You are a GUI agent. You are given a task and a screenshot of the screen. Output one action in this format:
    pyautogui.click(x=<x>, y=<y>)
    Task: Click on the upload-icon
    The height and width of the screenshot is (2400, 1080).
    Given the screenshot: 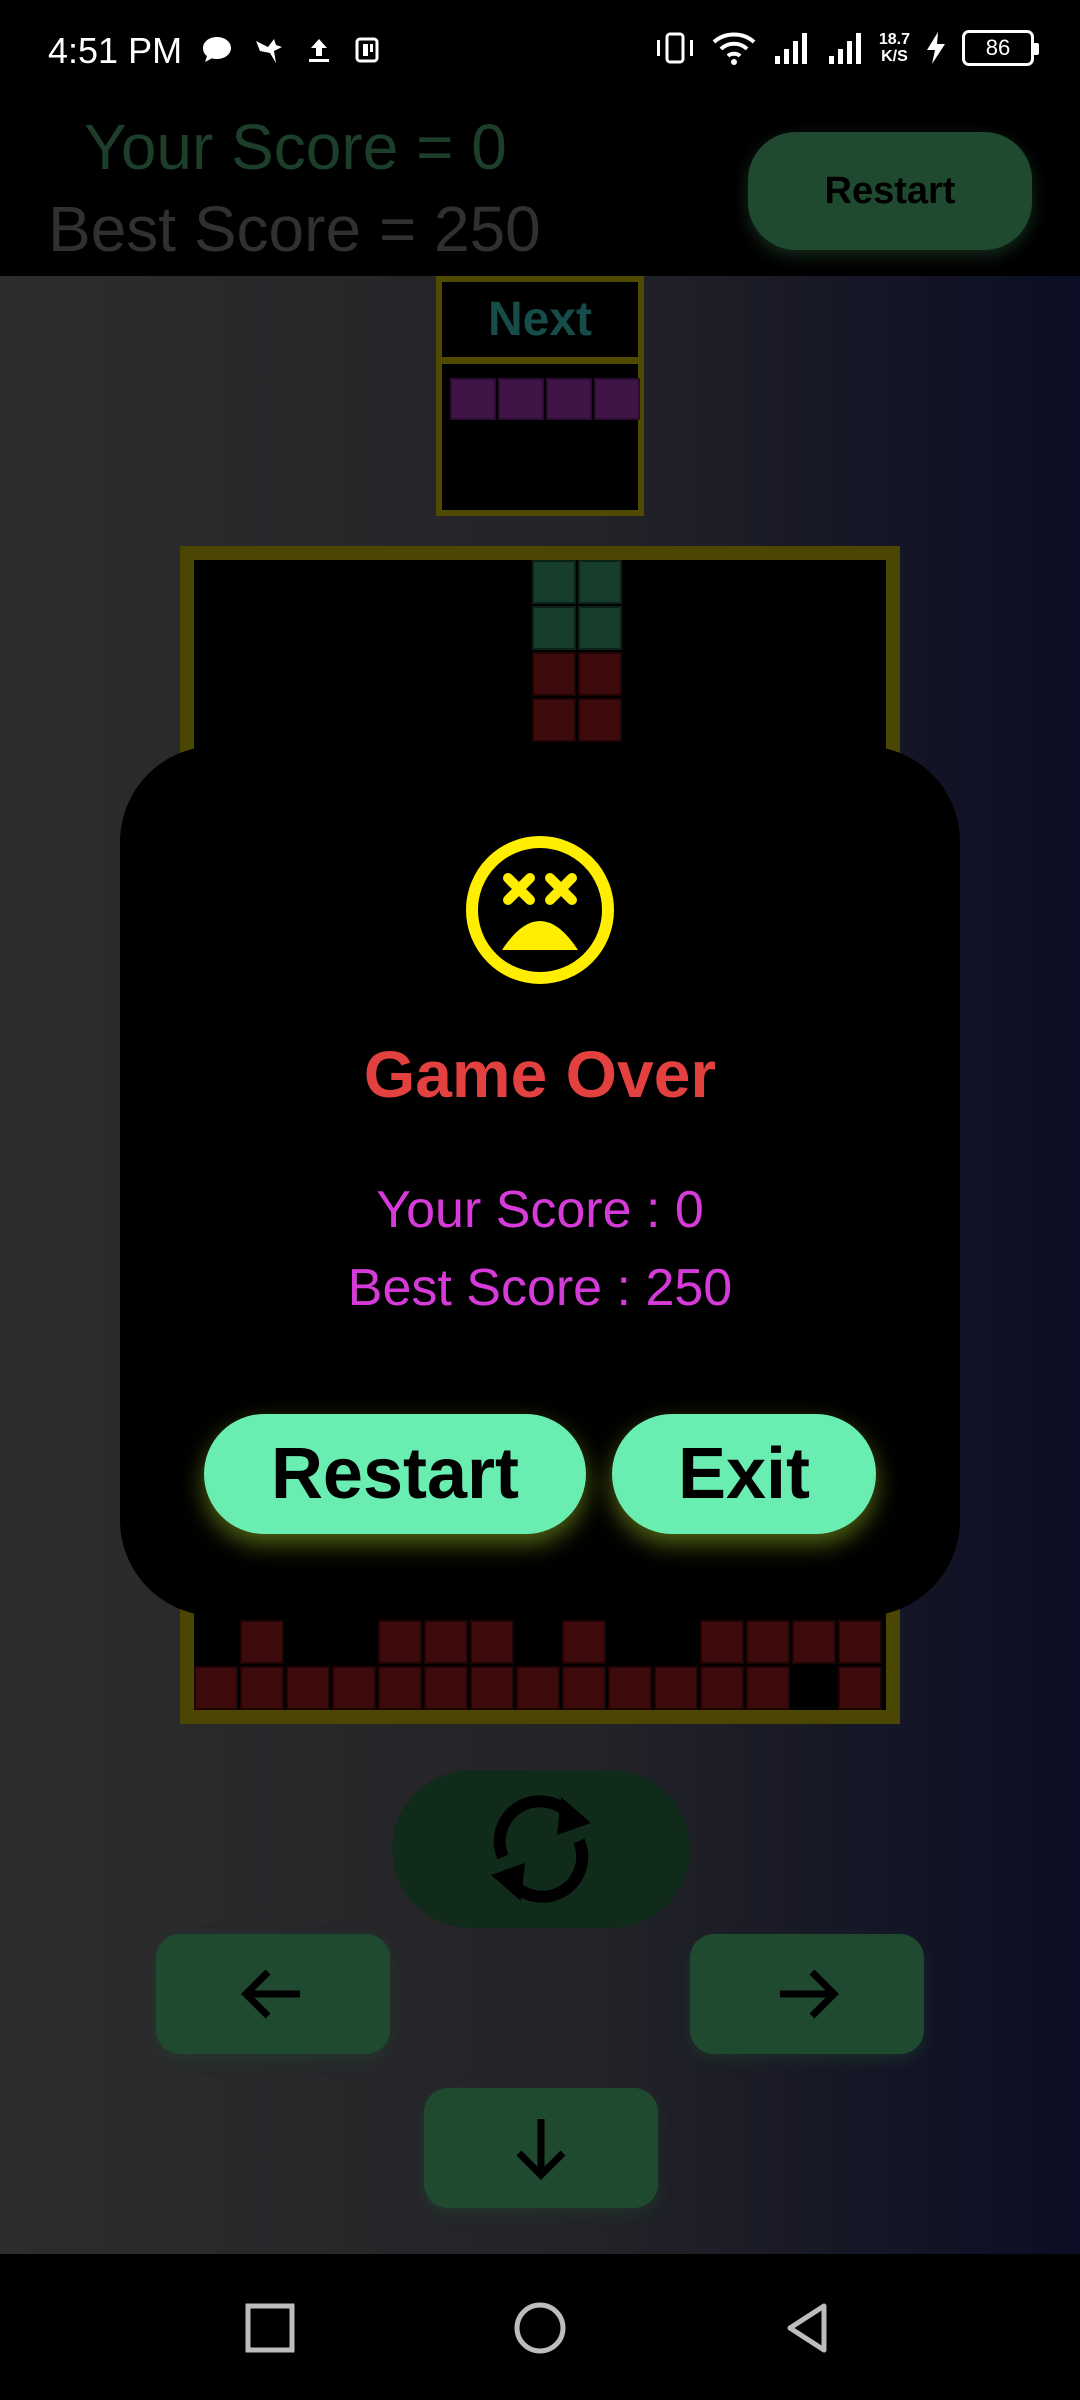 What is the action you would take?
    pyautogui.click(x=319, y=50)
    